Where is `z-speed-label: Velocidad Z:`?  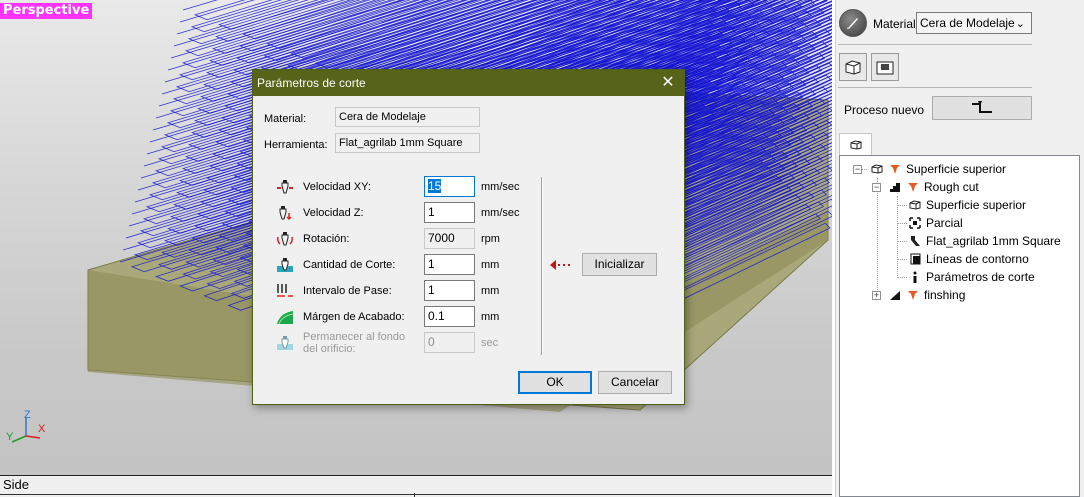
z-speed-label: Velocidad Z: is located at coordinates (333, 213).